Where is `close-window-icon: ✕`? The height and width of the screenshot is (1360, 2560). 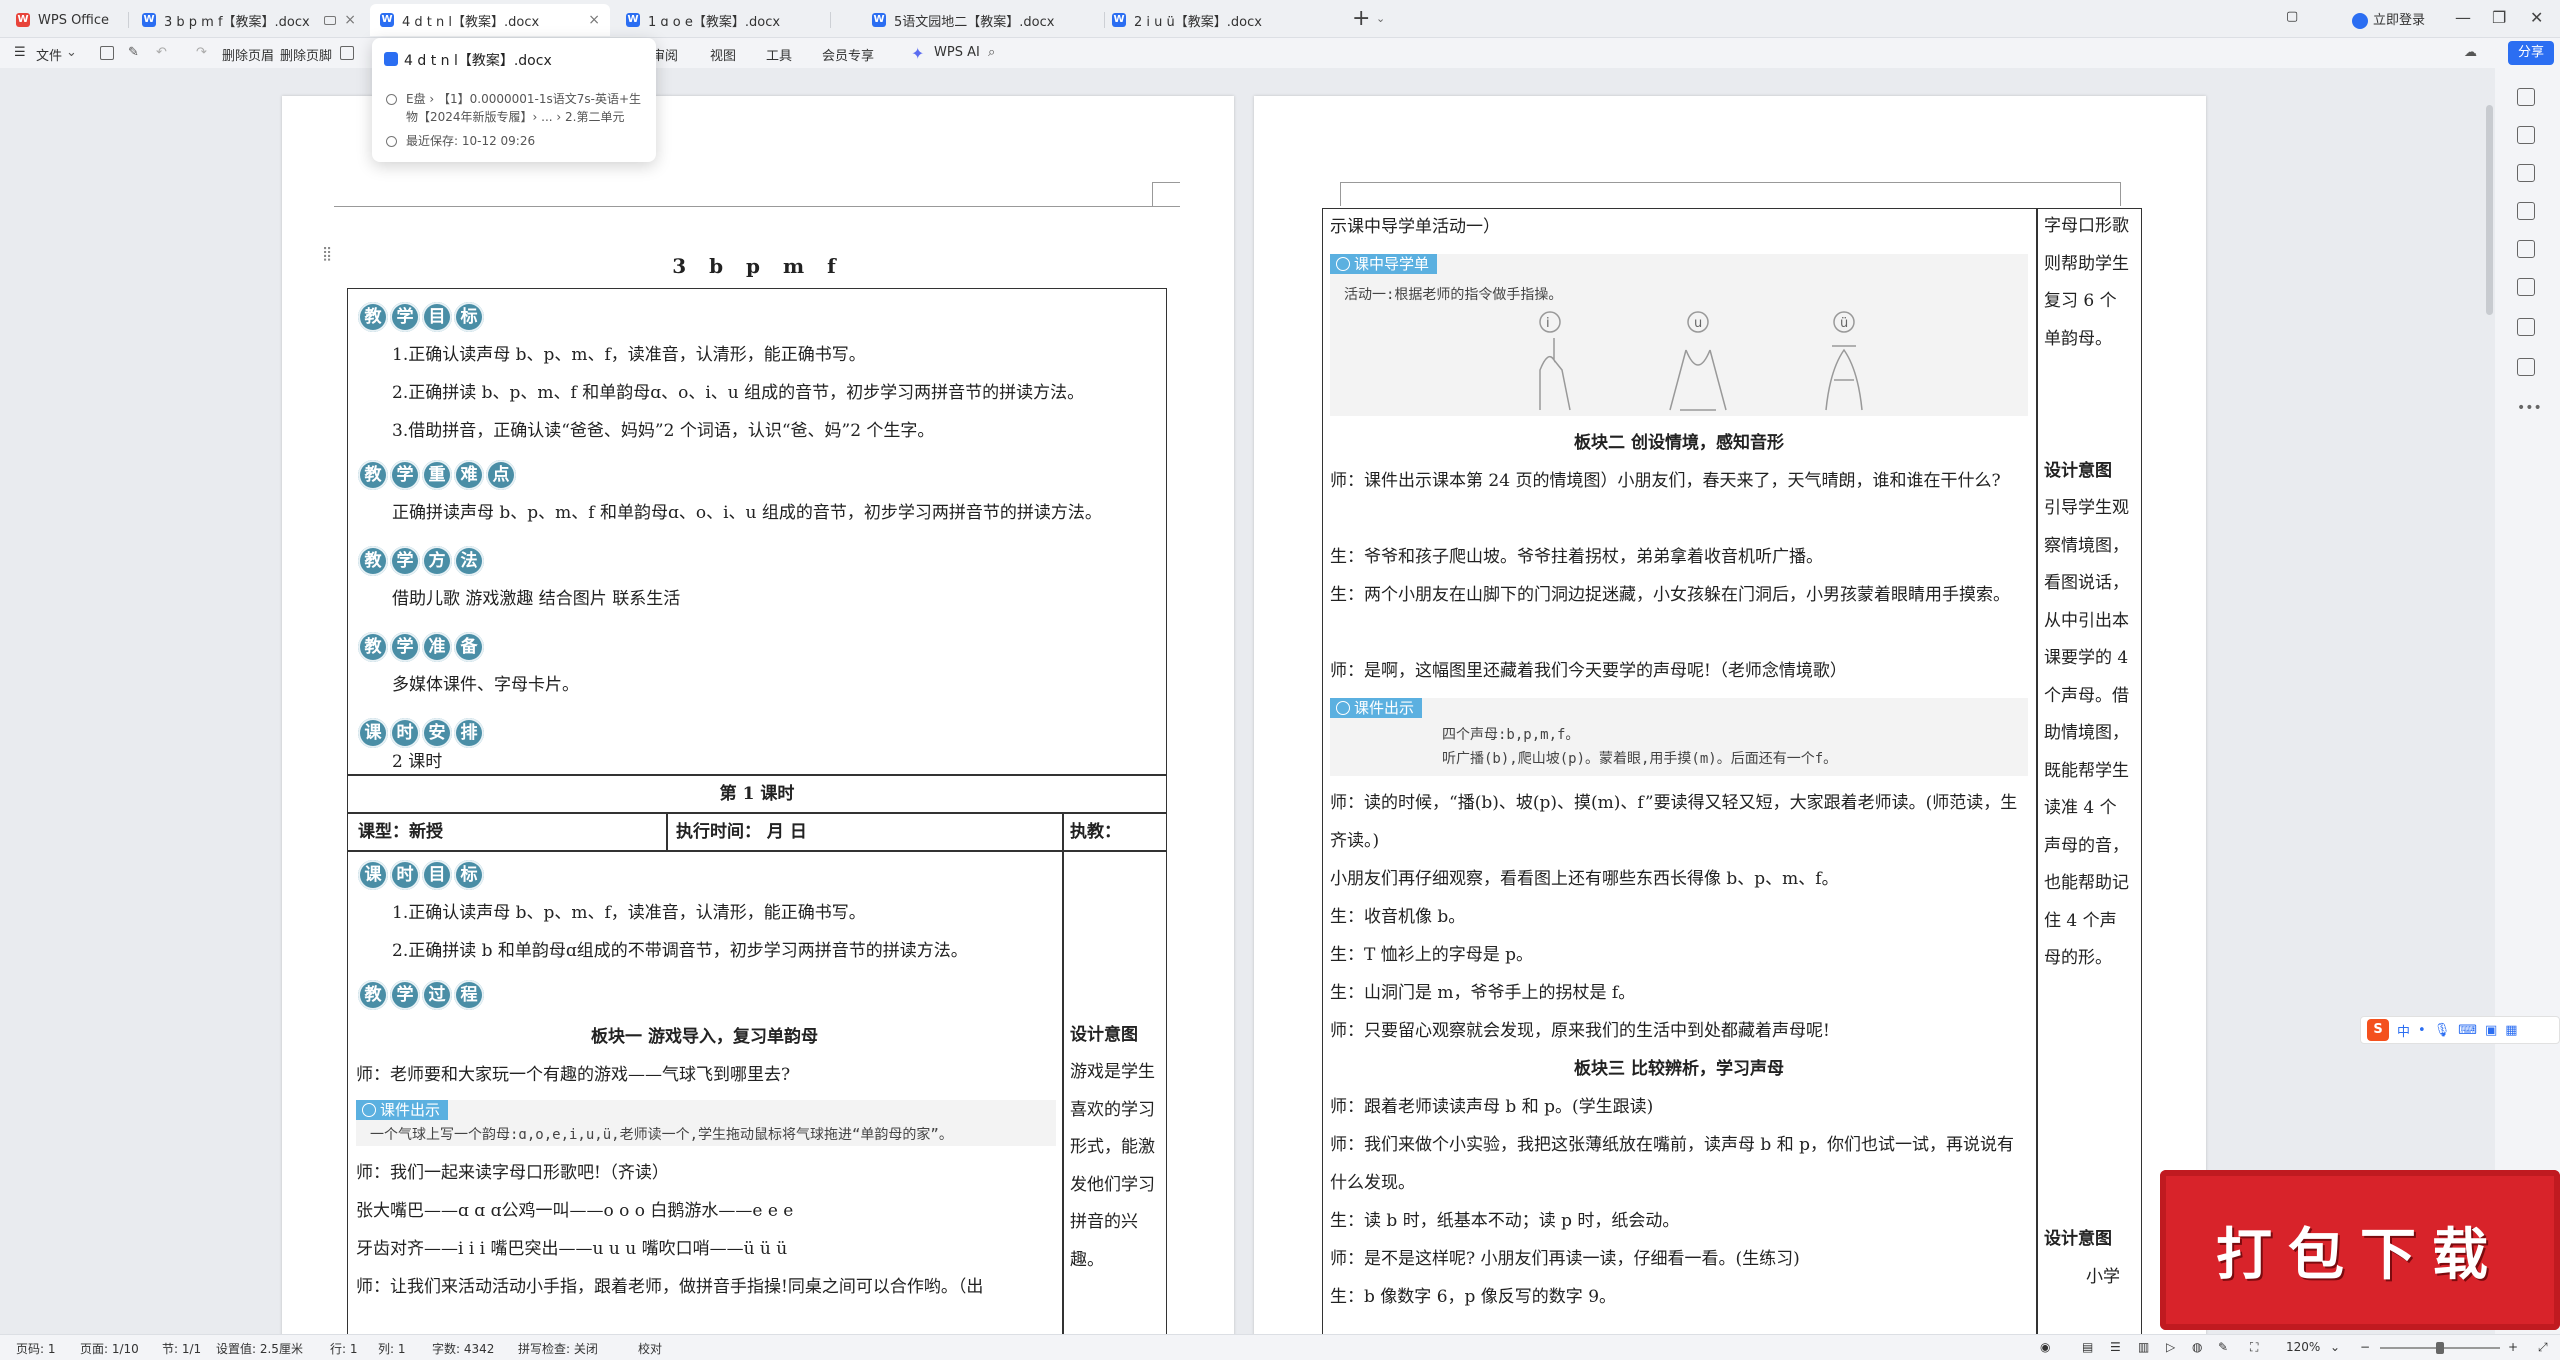 close-window-icon: ✕ is located at coordinates (2536, 17).